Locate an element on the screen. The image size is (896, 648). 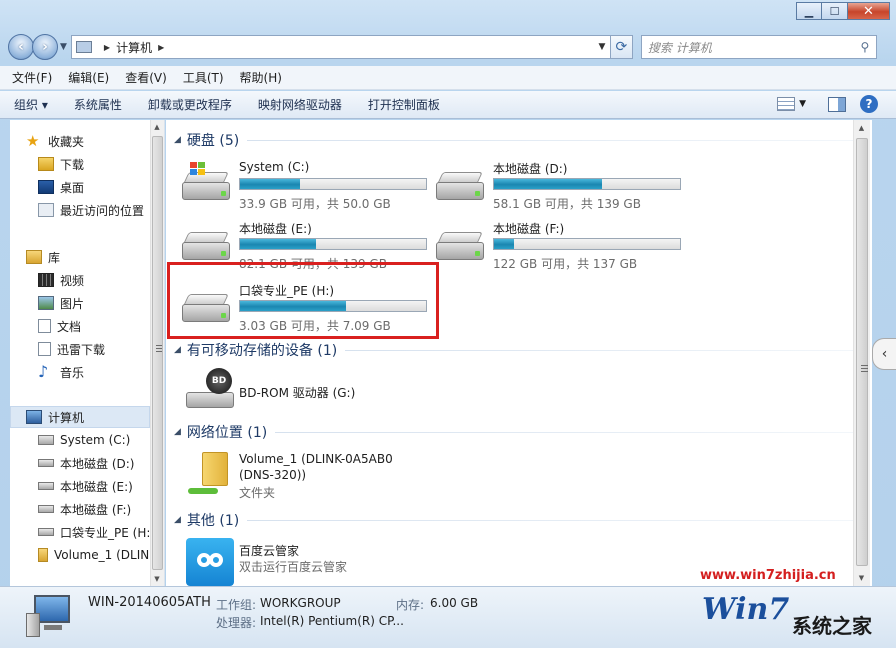
memory-value: 6.00 GB is located at coordinates (454, 603).